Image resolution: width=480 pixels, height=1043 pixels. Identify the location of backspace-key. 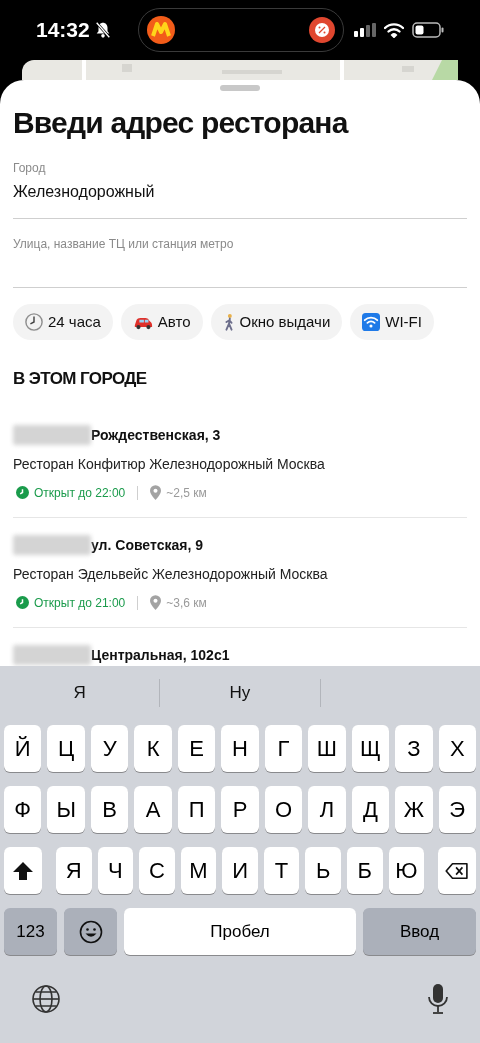
(457, 870).